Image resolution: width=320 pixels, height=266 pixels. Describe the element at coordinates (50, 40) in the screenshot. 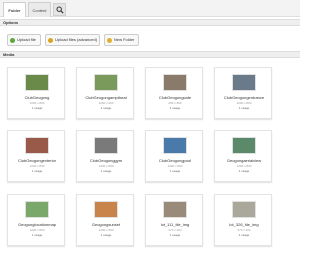

I see `upload-advanced-icon` at that location.